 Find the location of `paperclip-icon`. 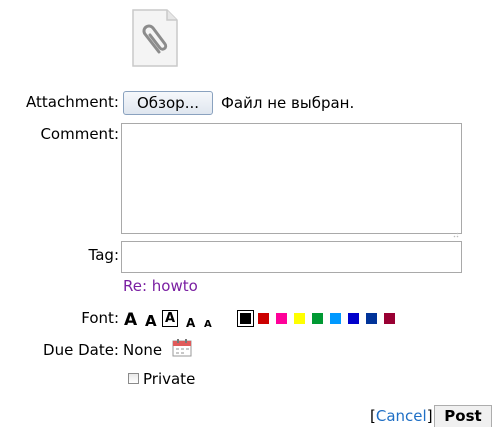

paperclip-icon is located at coordinates (155, 38).